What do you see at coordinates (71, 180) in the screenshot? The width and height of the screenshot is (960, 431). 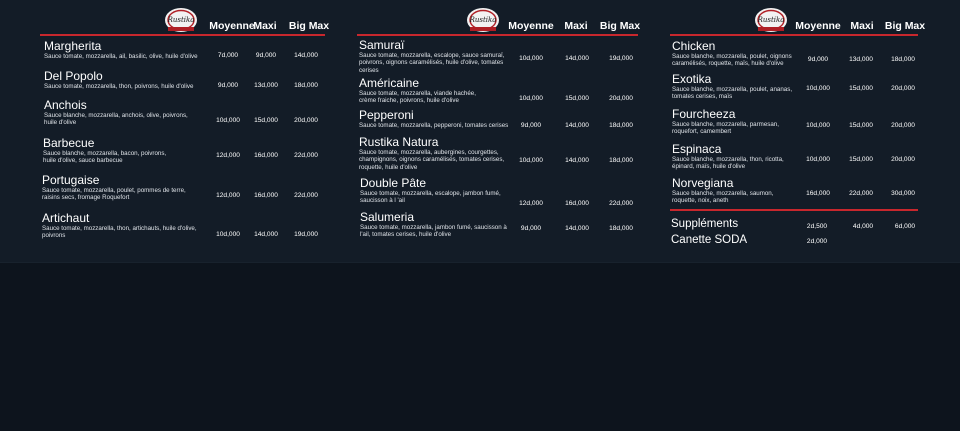 I see `item-name: Portugaise` at bounding box center [71, 180].